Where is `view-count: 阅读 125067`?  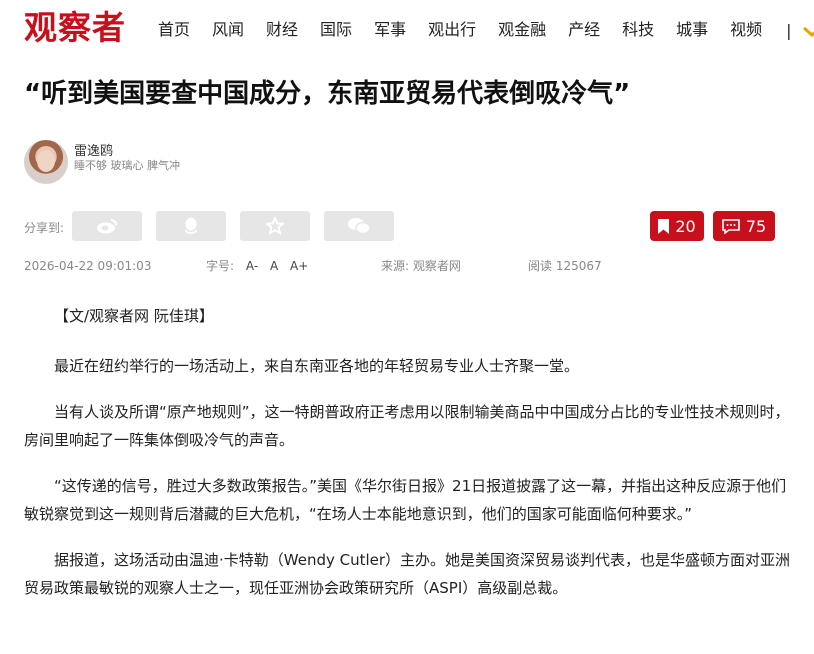 view-count: 阅读 125067 is located at coordinates (565, 266).